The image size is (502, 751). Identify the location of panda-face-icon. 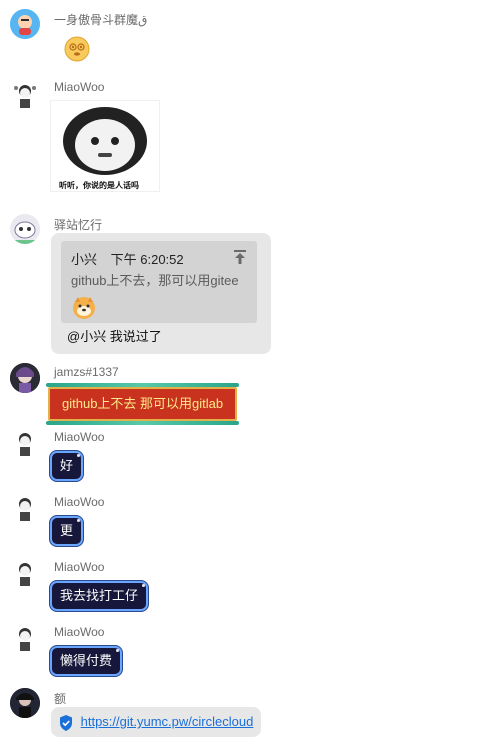
(105, 146).